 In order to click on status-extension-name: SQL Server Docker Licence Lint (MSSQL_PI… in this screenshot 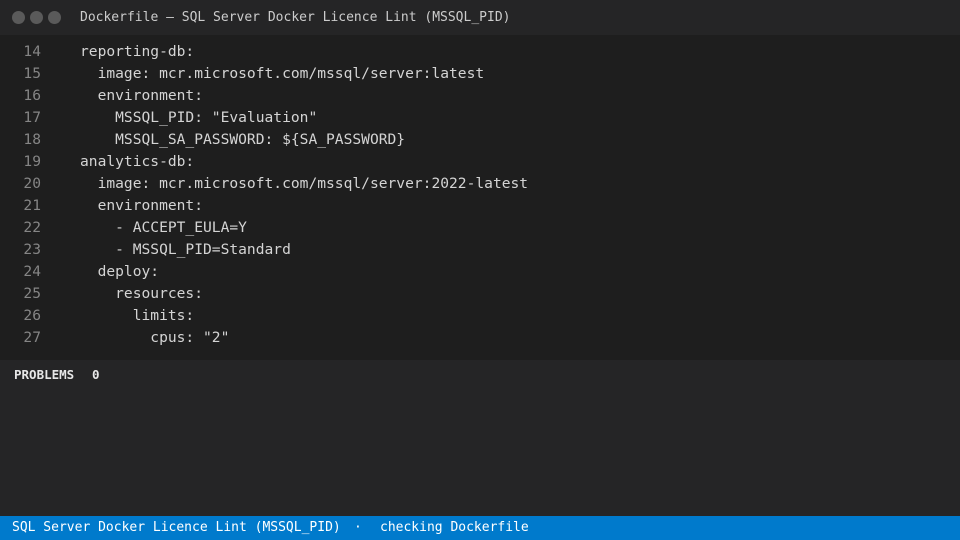, I will do `click(176, 527)`.